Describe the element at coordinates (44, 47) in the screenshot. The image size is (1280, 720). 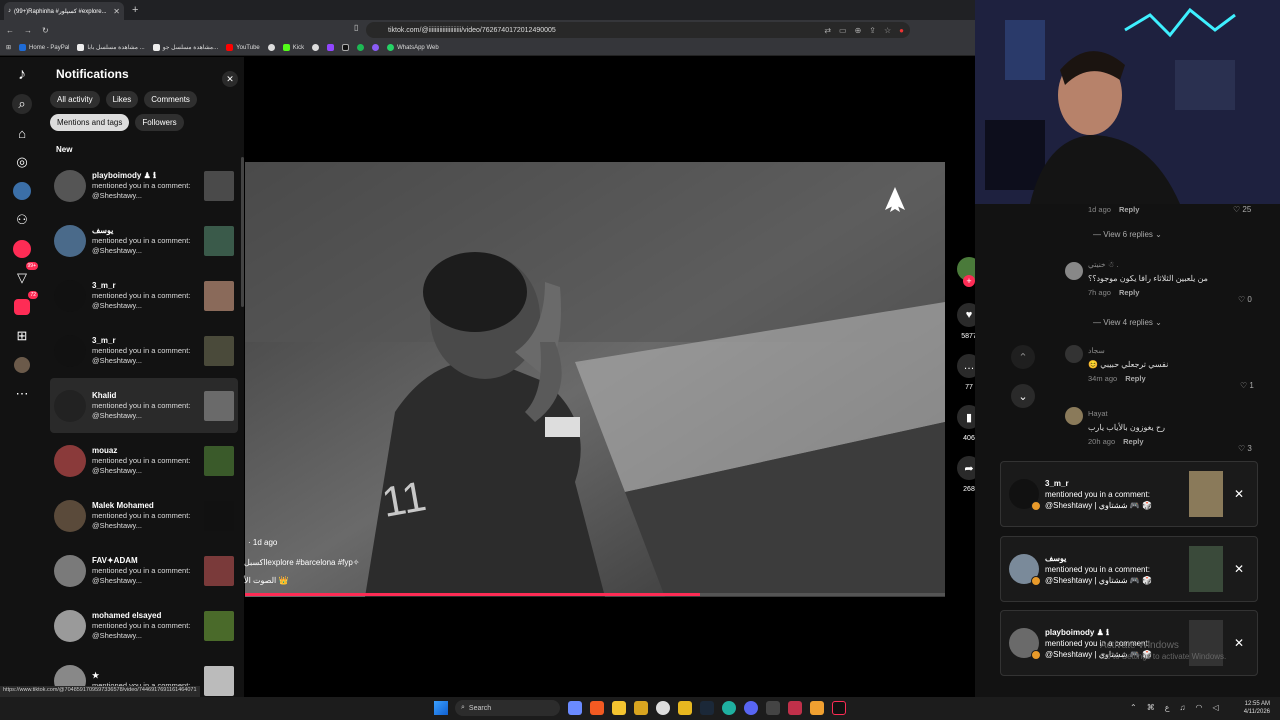
I see `bookmark-paypal: Home - PayPal` at that location.